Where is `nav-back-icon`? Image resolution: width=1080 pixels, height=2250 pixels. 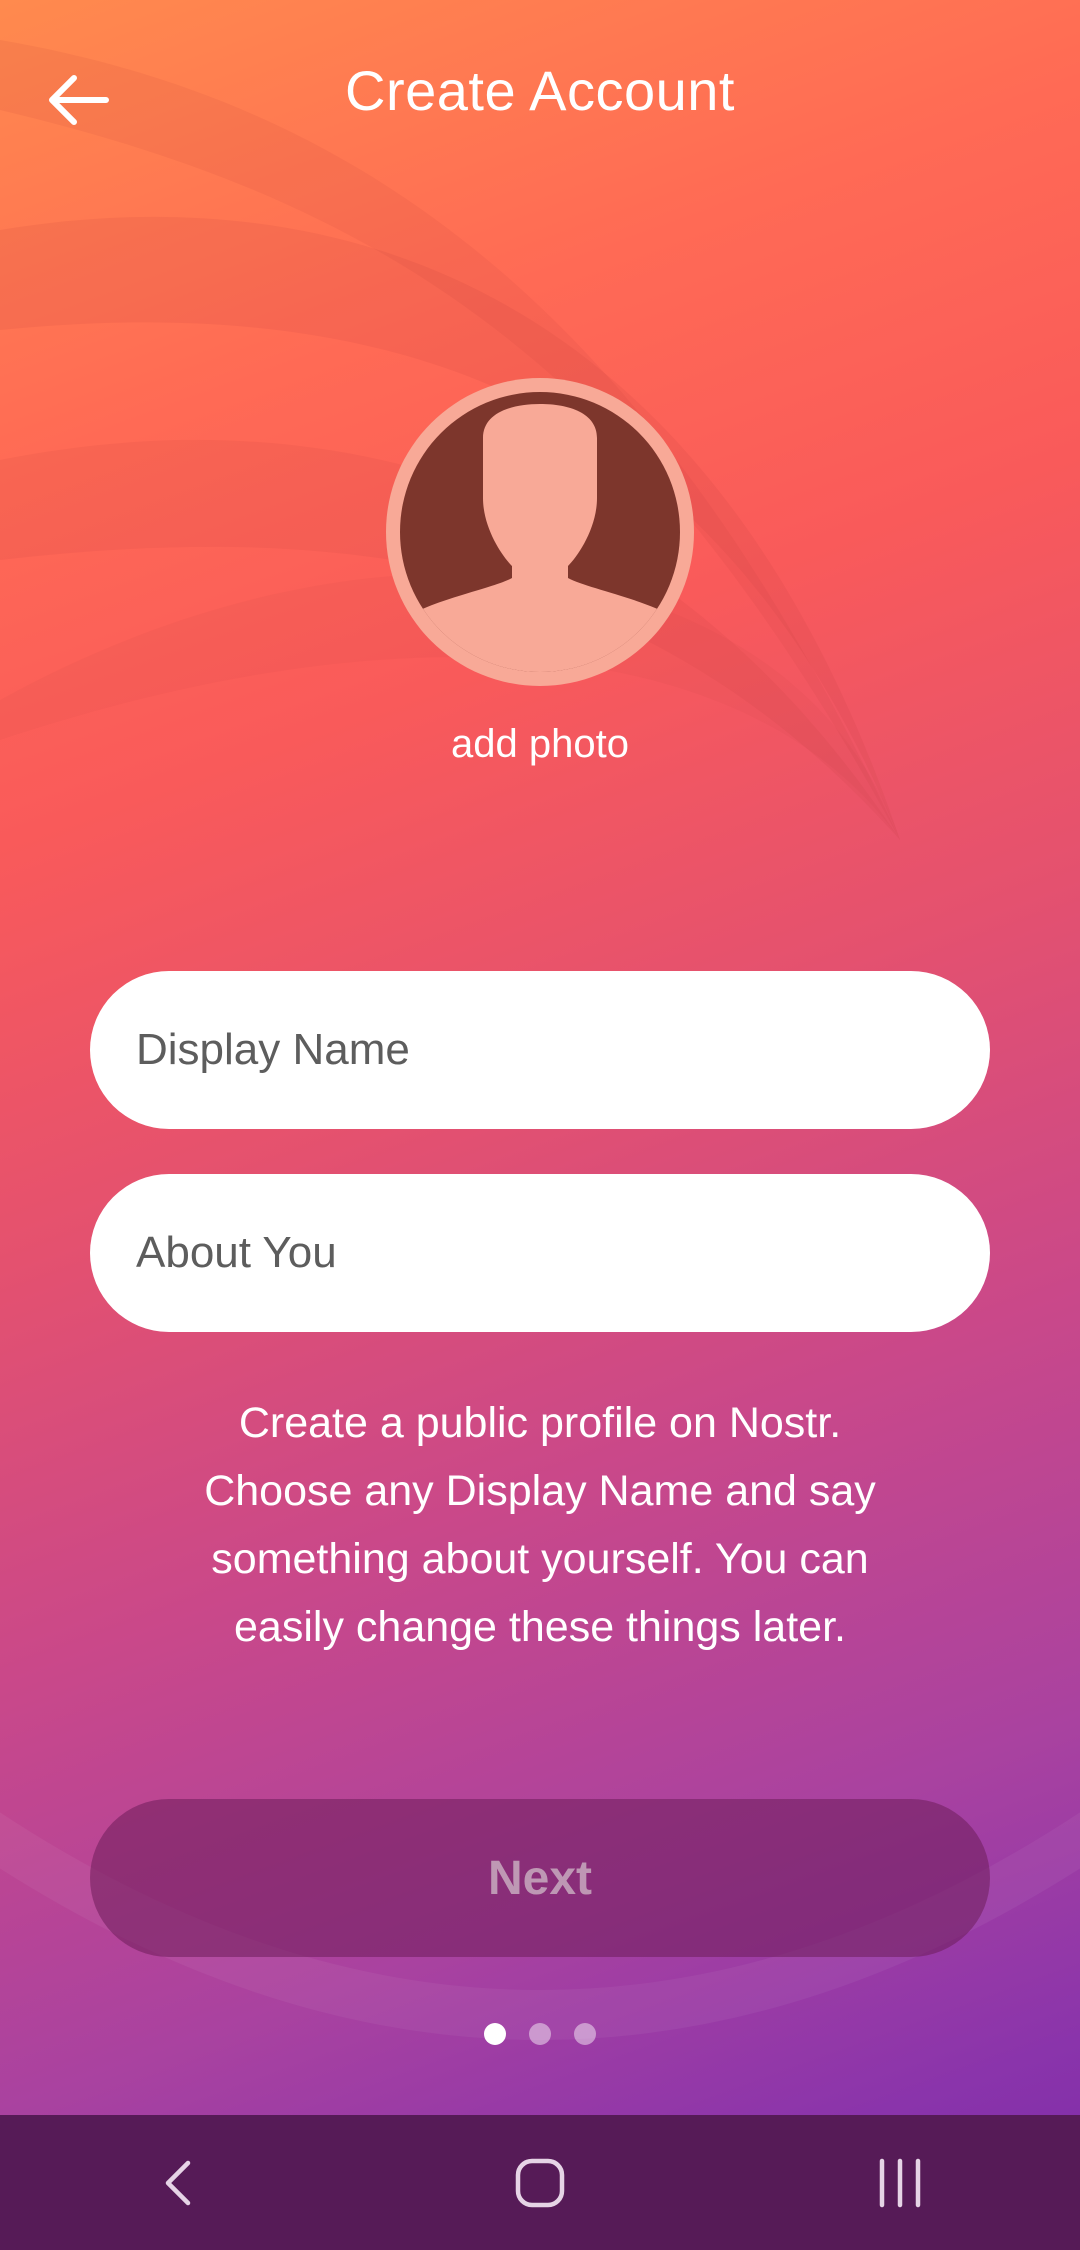 nav-back-icon is located at coordinates (178, 2182).